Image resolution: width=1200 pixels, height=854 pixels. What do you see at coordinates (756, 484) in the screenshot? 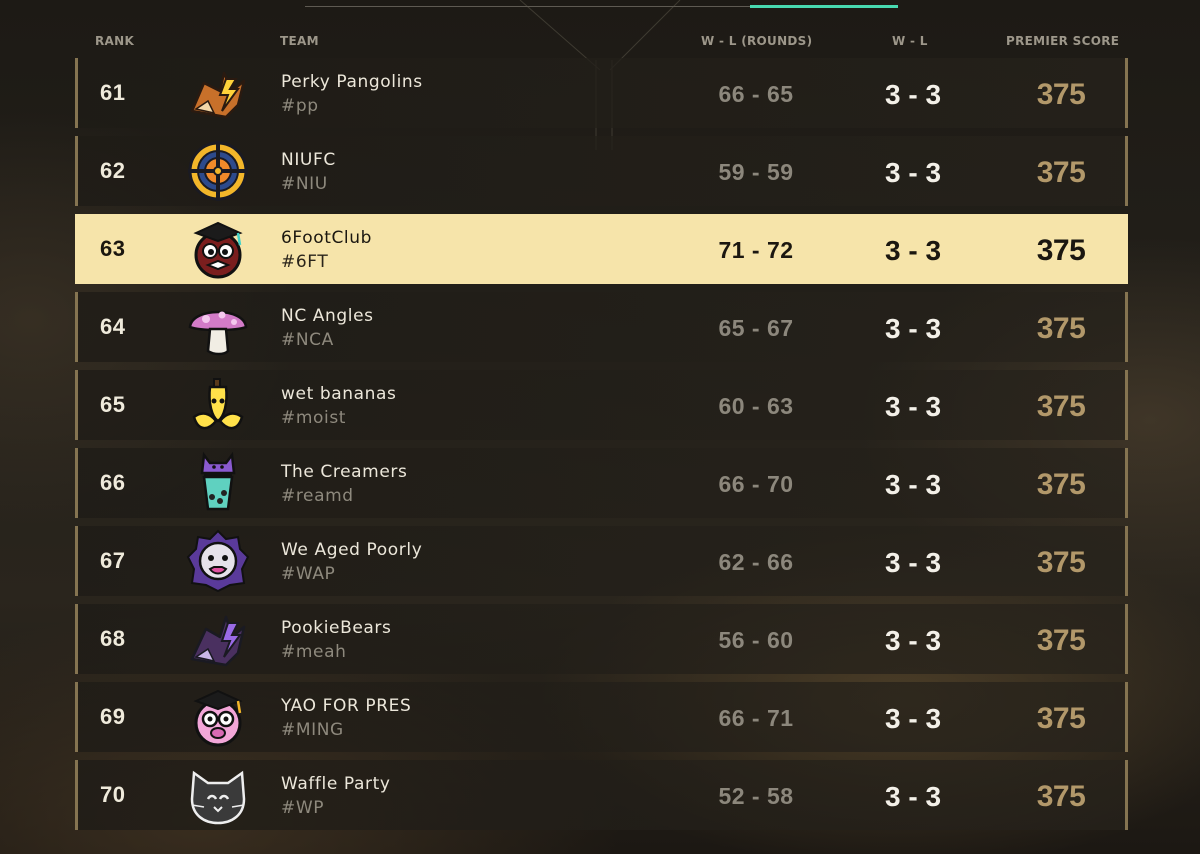
I see `rounds-record: 66 - 70` at bounding box center [756, 484].